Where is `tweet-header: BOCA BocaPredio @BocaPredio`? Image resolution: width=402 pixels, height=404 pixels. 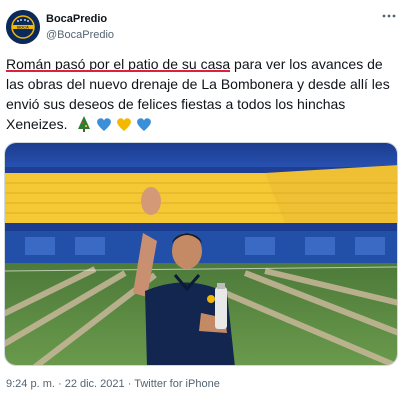
tweet-header: BOCA BocaPredio @BocaPredio is located at coordinates (201, 28).